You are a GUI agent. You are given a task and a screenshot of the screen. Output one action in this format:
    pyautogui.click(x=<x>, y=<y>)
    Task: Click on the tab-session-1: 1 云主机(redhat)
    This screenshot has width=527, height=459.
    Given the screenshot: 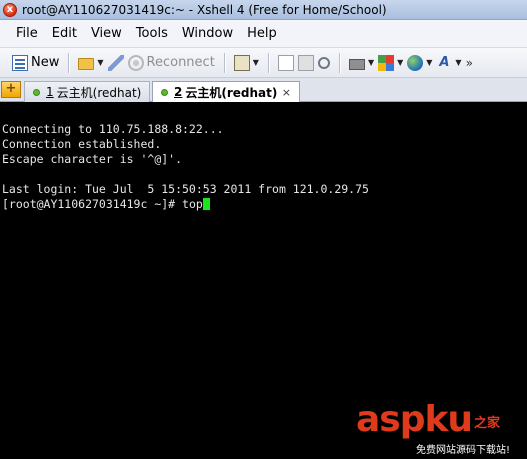 What is the action you would take?
    pyautogui.click(x=87, y=91)
    